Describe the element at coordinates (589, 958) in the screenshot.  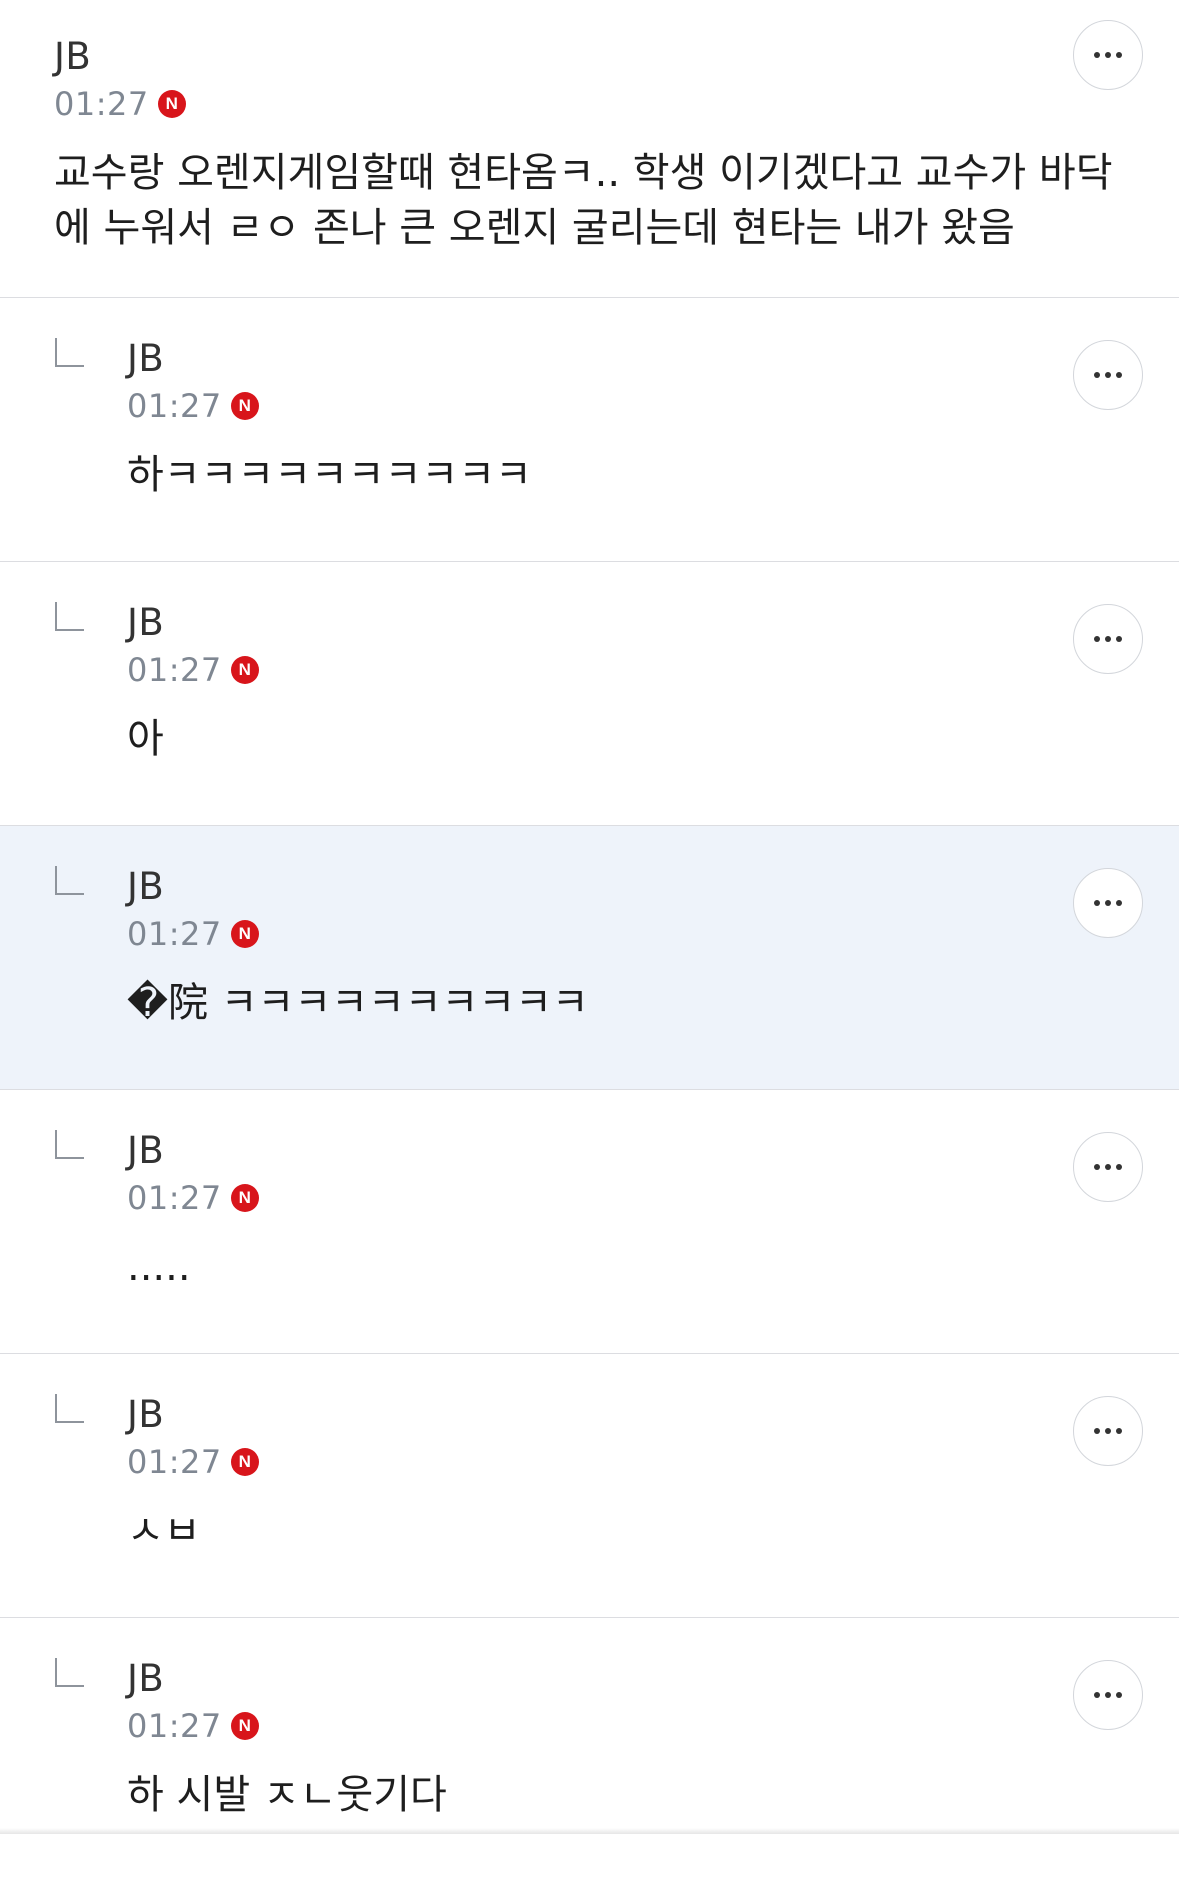
I see `reply-comment-highlighted: JB 01:27 N �院 ㅋㅋㅋㅋㅋㅋㅋㅋㅋㅋ` at that location.